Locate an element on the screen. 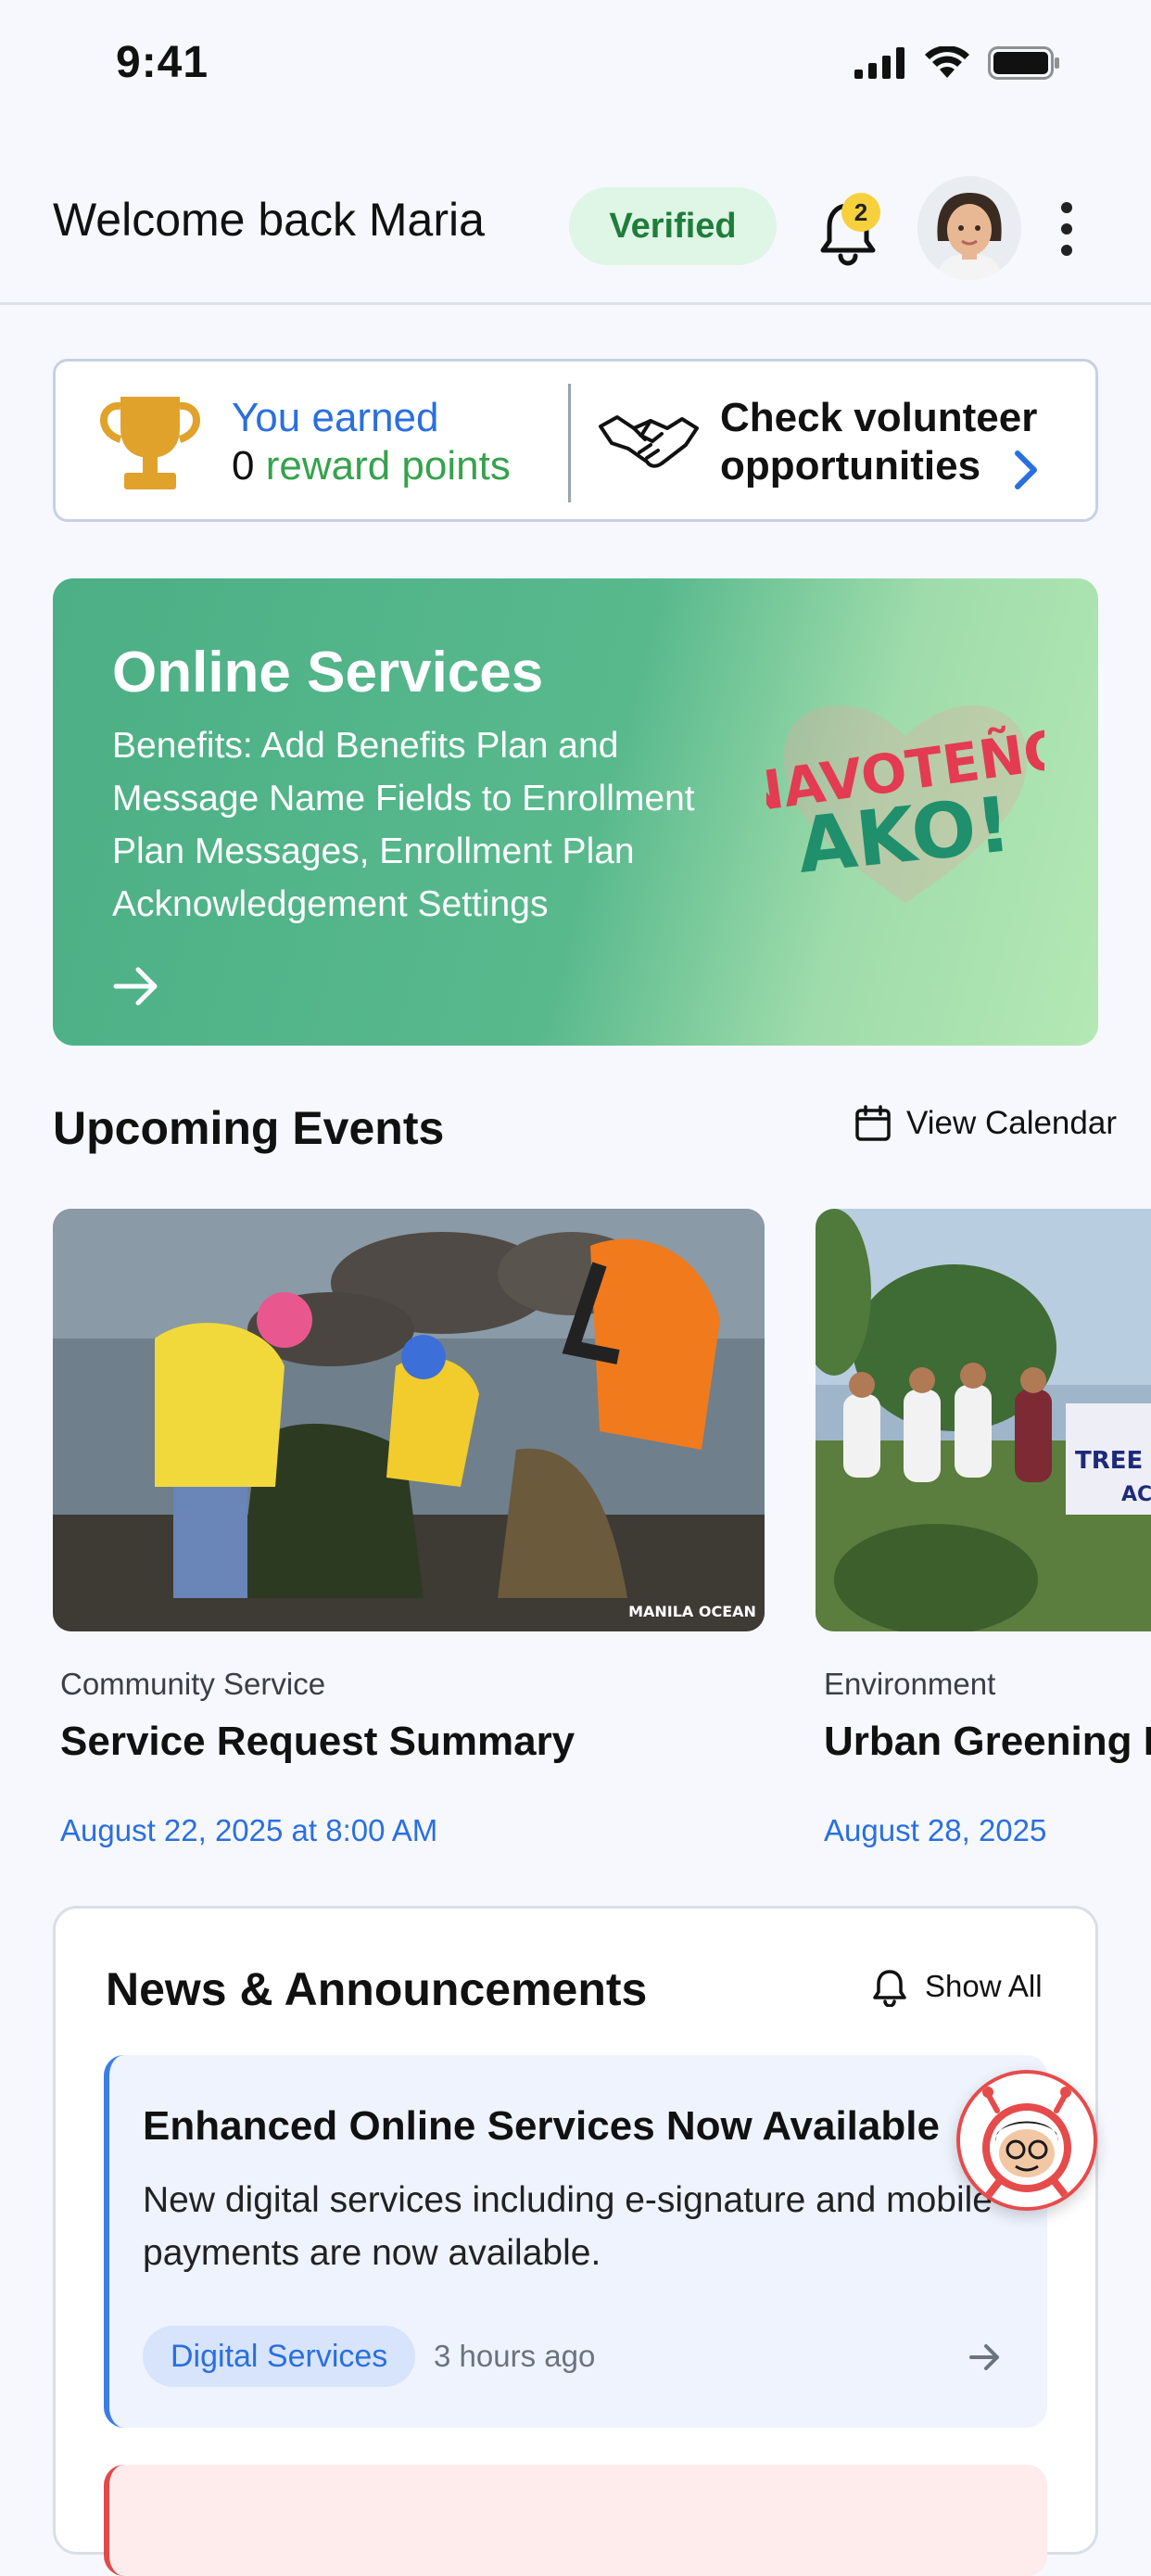 This screenshot has height=2576, width=1151. status-icons is located at coordinates (957, 63).